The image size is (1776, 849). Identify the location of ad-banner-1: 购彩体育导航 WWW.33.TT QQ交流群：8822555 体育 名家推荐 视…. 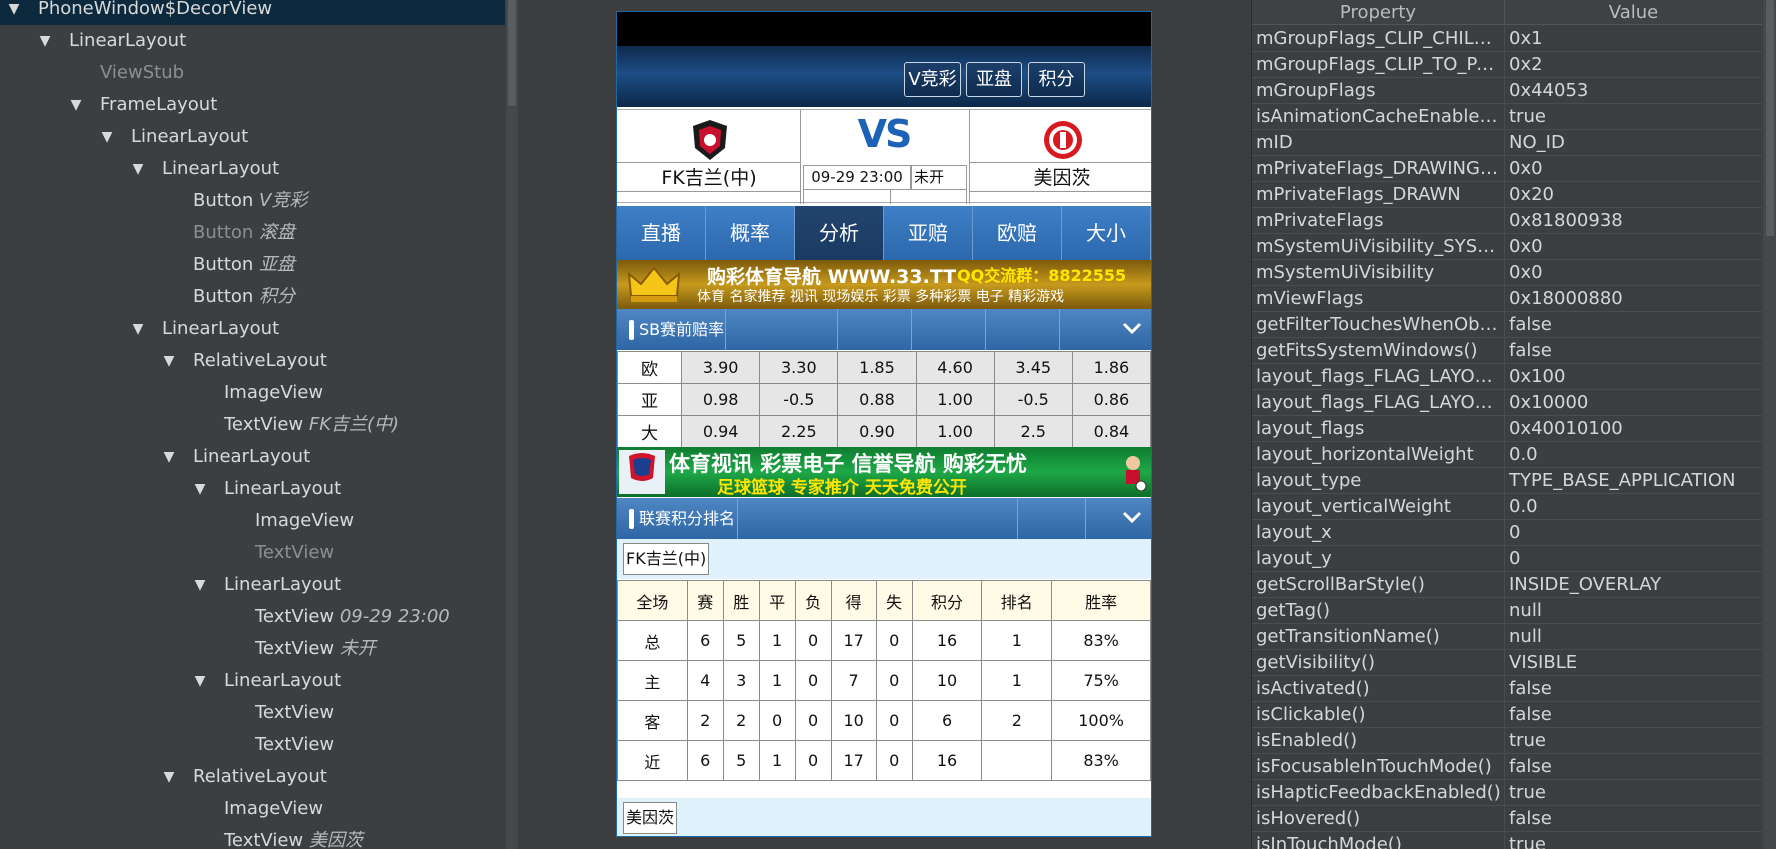
(884, 284).